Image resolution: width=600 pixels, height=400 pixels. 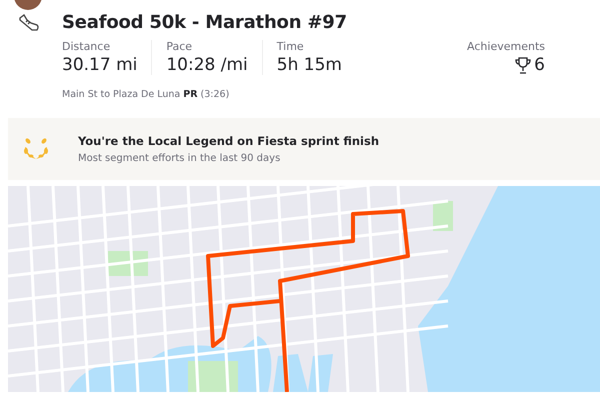 I want to click on laurel-icon, so click(x=36, y=149).